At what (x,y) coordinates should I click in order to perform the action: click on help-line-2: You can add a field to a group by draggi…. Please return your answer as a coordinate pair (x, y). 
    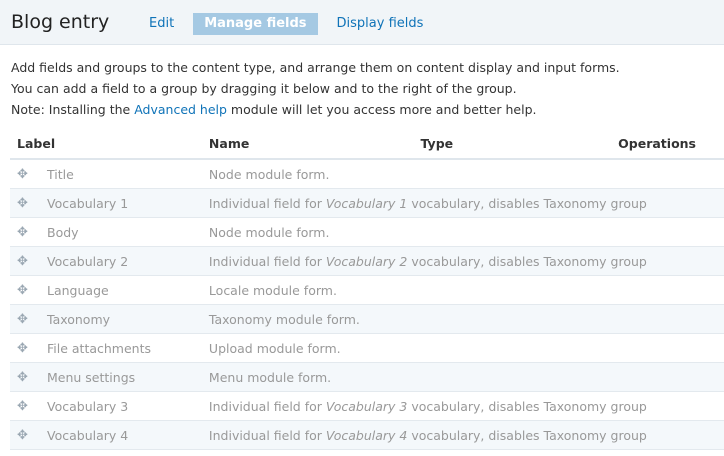
    Looking at the image, I should click on (264, 88).